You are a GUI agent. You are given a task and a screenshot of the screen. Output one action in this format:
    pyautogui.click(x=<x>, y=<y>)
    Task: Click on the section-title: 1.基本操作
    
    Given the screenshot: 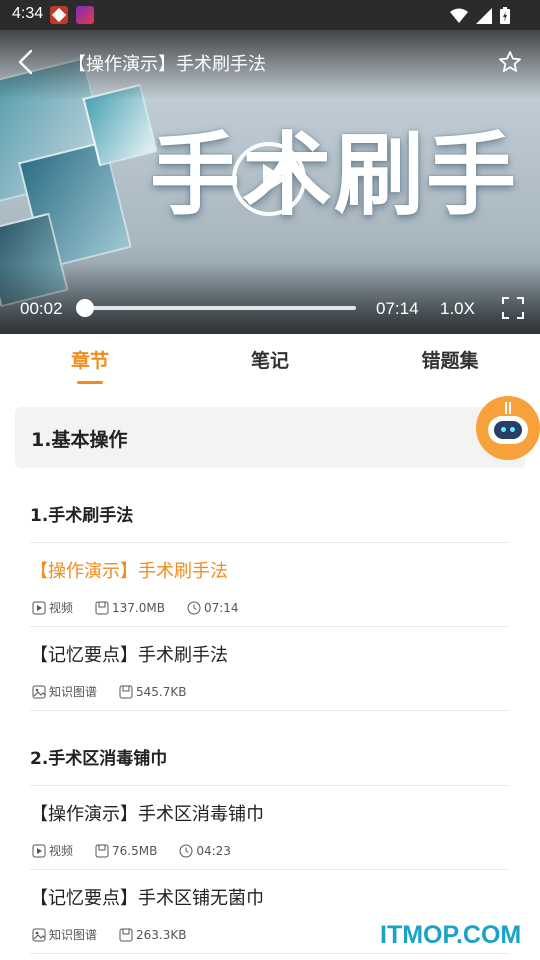 What is the action you would take?
    pyautogui.click(x=79, y=440)
    